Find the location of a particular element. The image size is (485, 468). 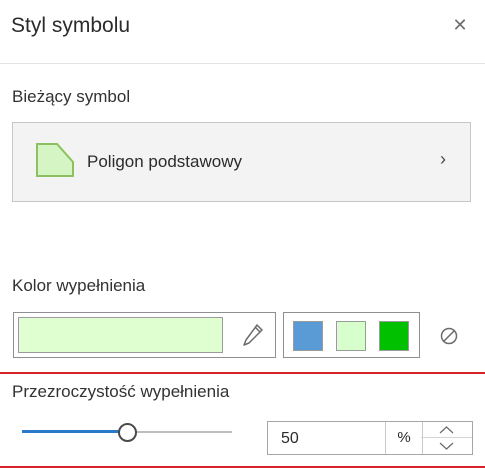

pencil-icon is located at coordinates (253, 335).